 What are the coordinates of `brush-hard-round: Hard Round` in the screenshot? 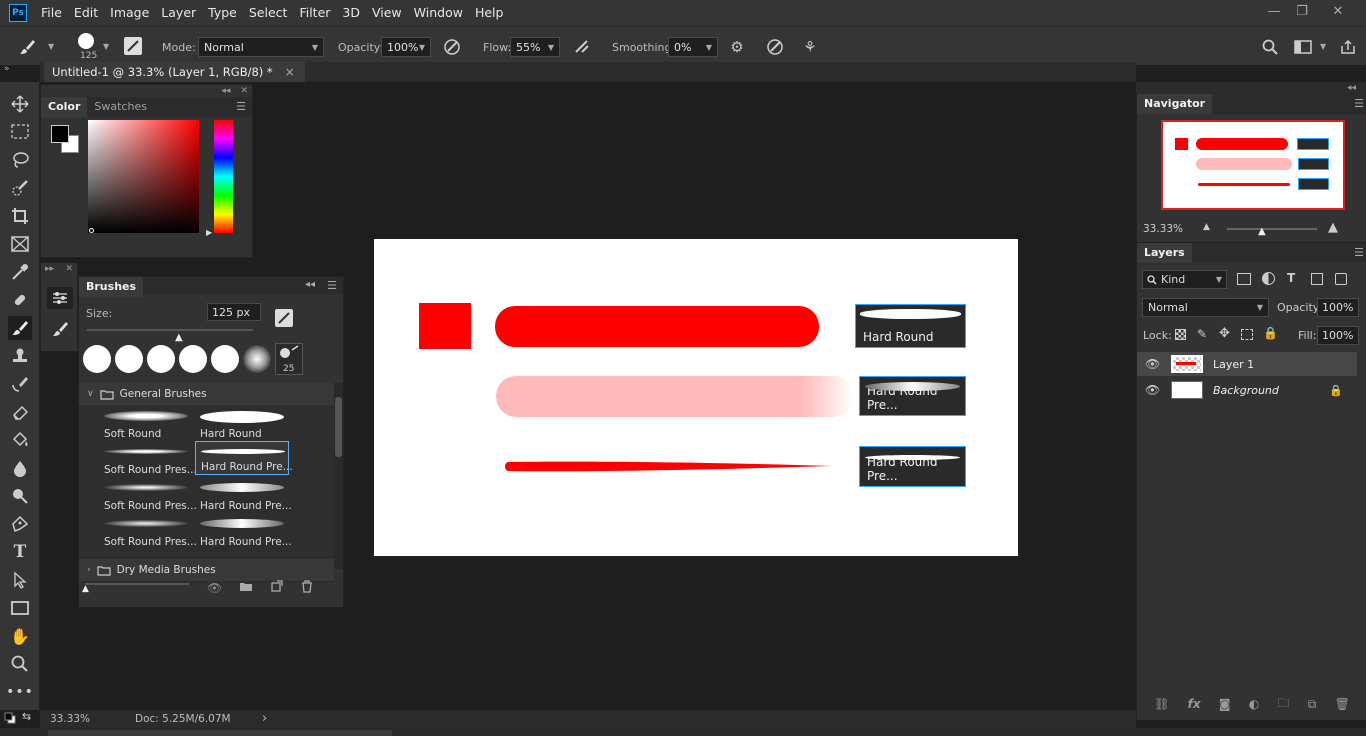 It's located at (242, 424).